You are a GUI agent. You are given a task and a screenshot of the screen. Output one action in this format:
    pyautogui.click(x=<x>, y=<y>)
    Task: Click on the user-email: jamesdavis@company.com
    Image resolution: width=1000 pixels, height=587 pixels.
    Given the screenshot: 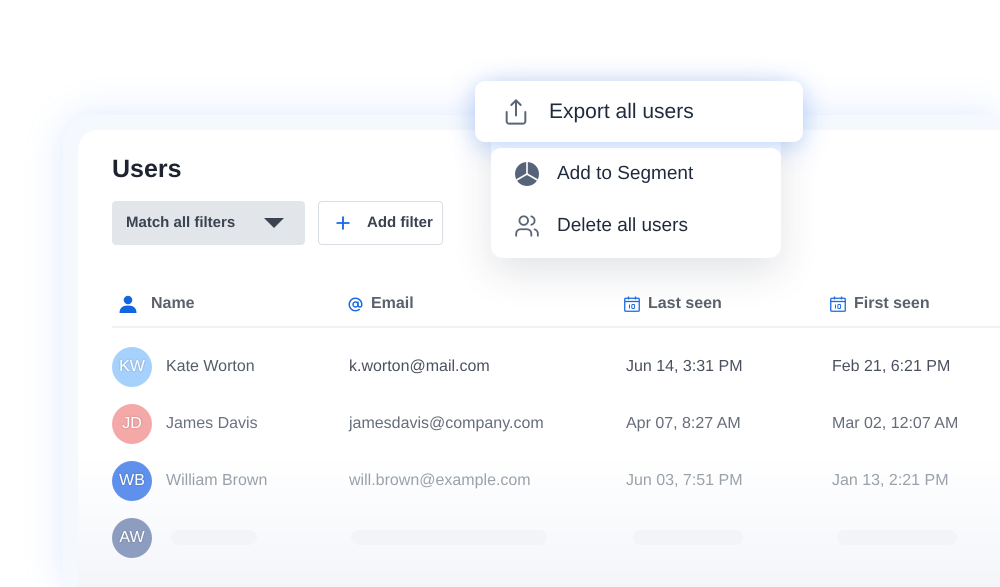 What is the action you would take?
    pyautogui.click(x=446, y=424)
    